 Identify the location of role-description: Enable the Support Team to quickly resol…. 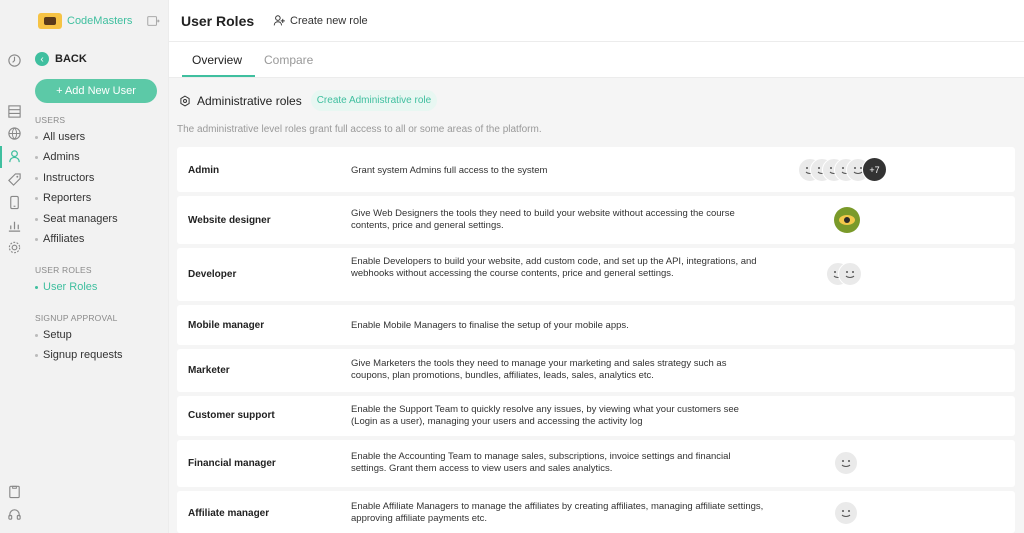
(545, 415).